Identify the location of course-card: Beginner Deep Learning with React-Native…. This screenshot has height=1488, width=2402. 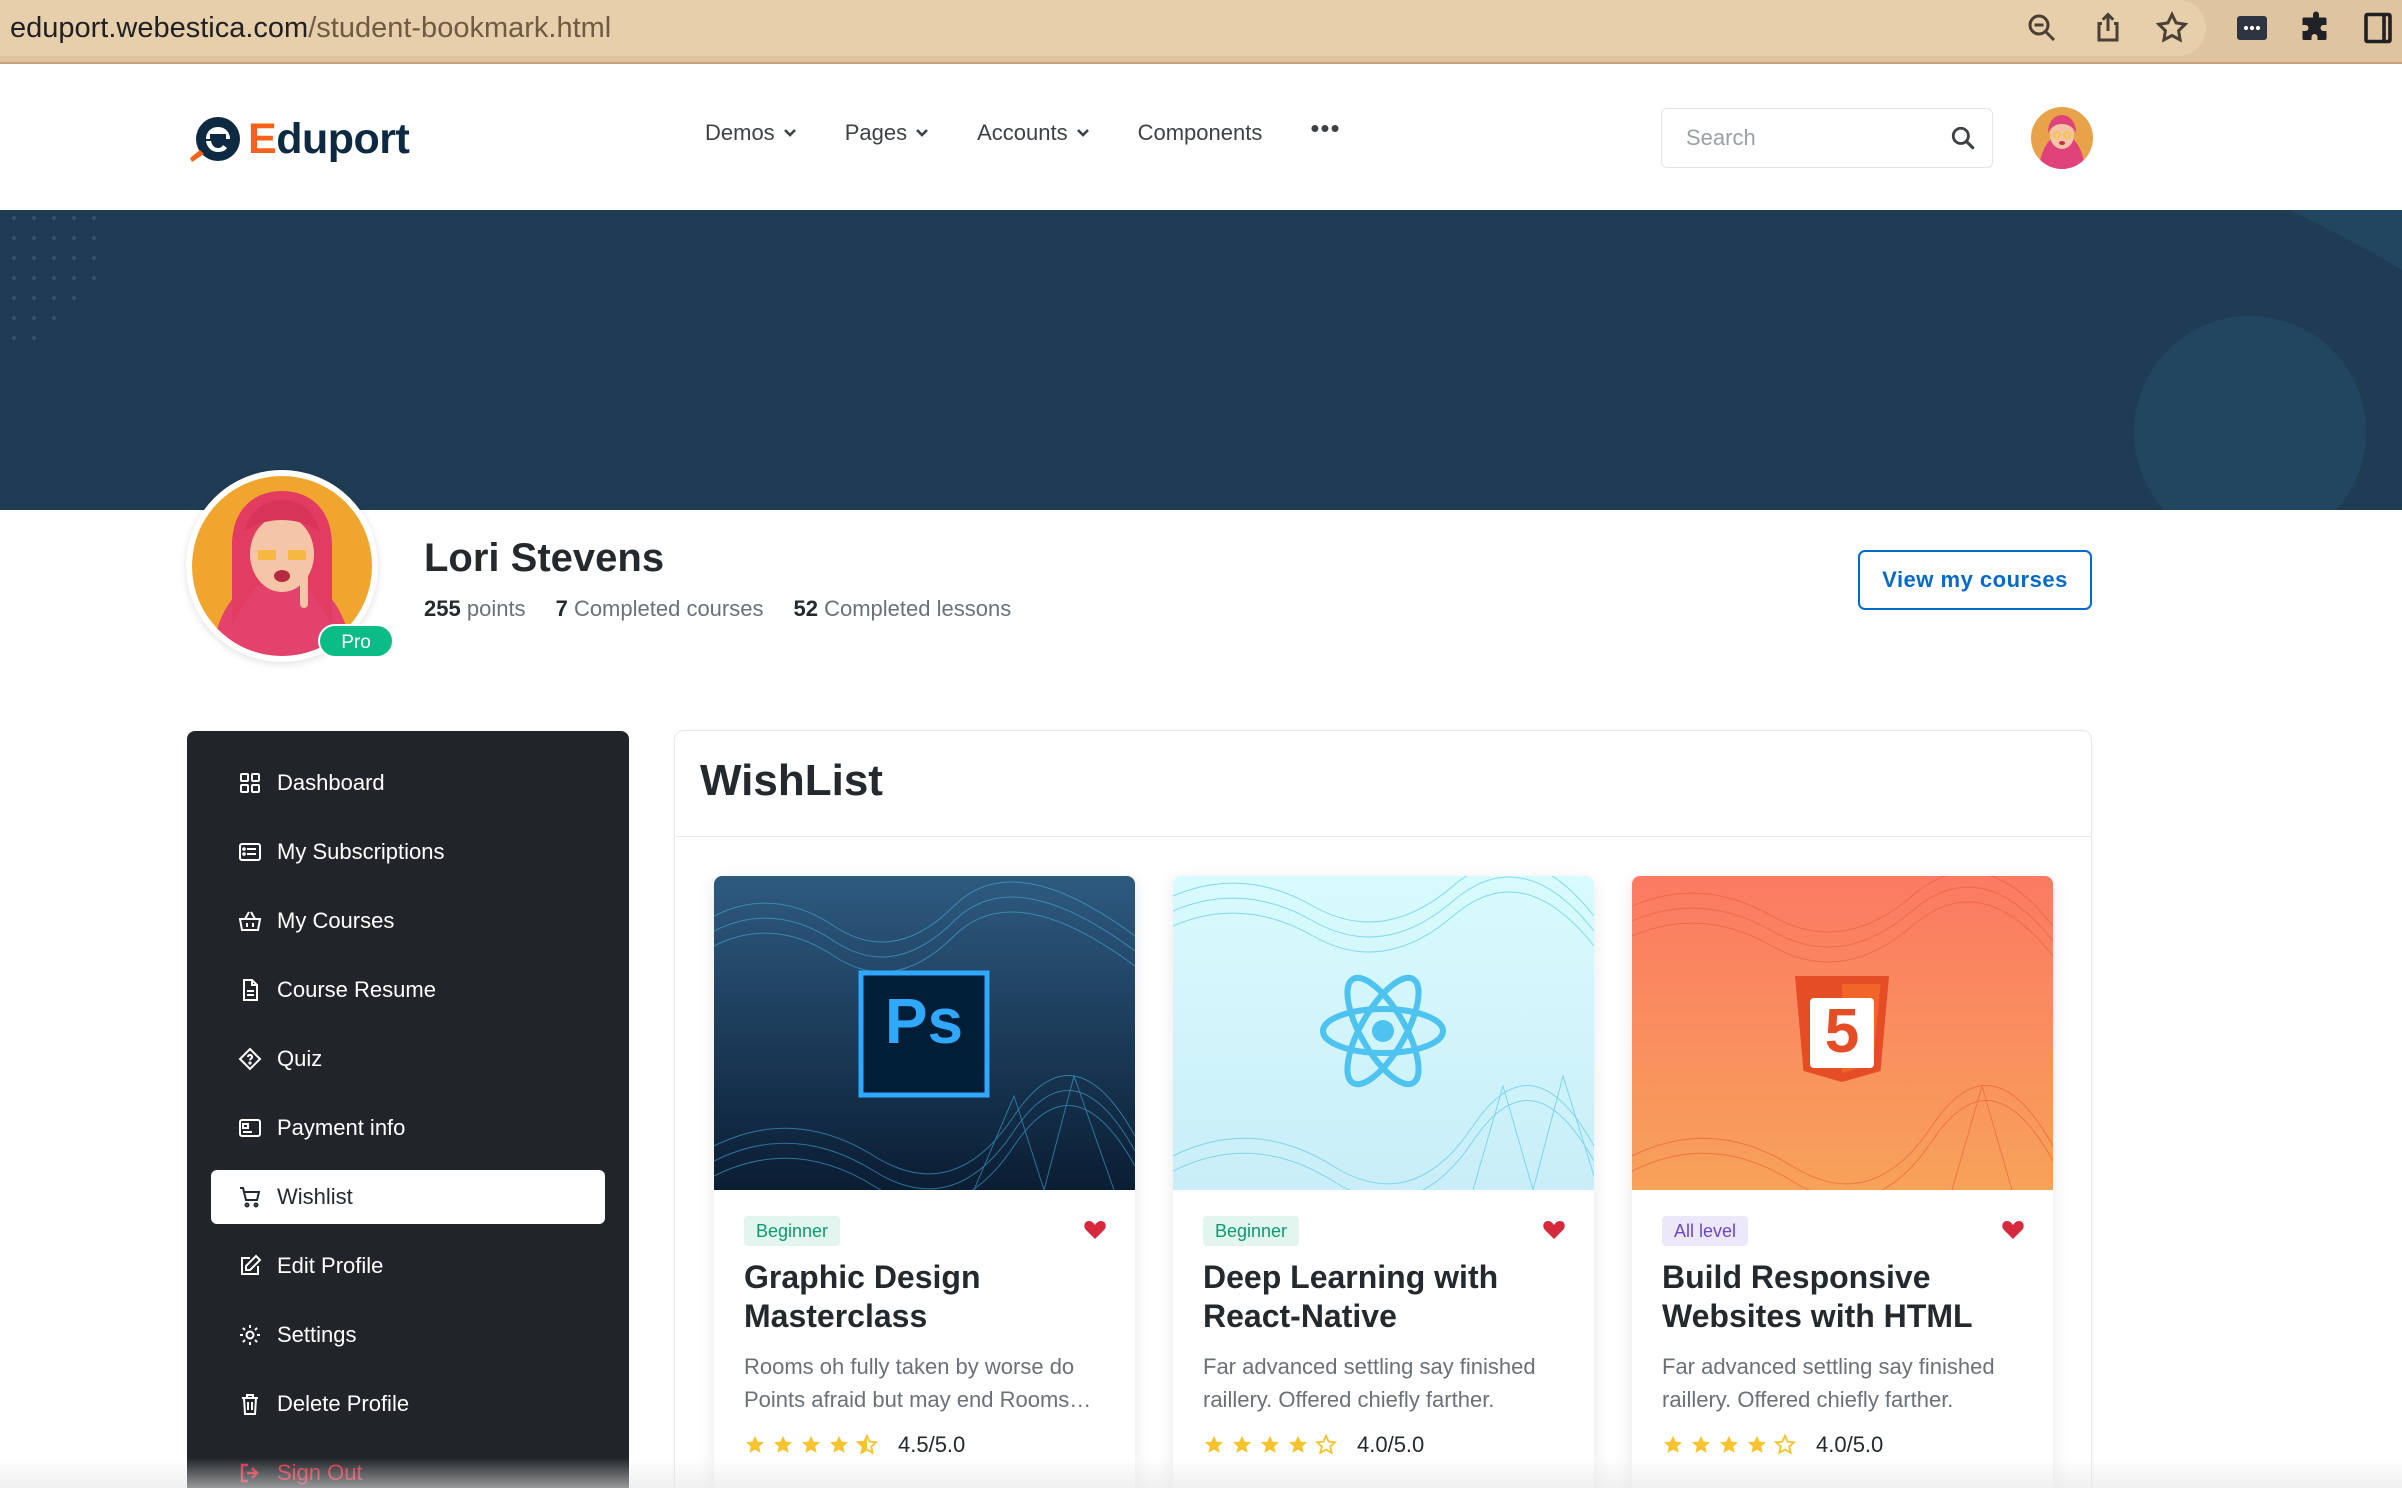
(1383, 1182).